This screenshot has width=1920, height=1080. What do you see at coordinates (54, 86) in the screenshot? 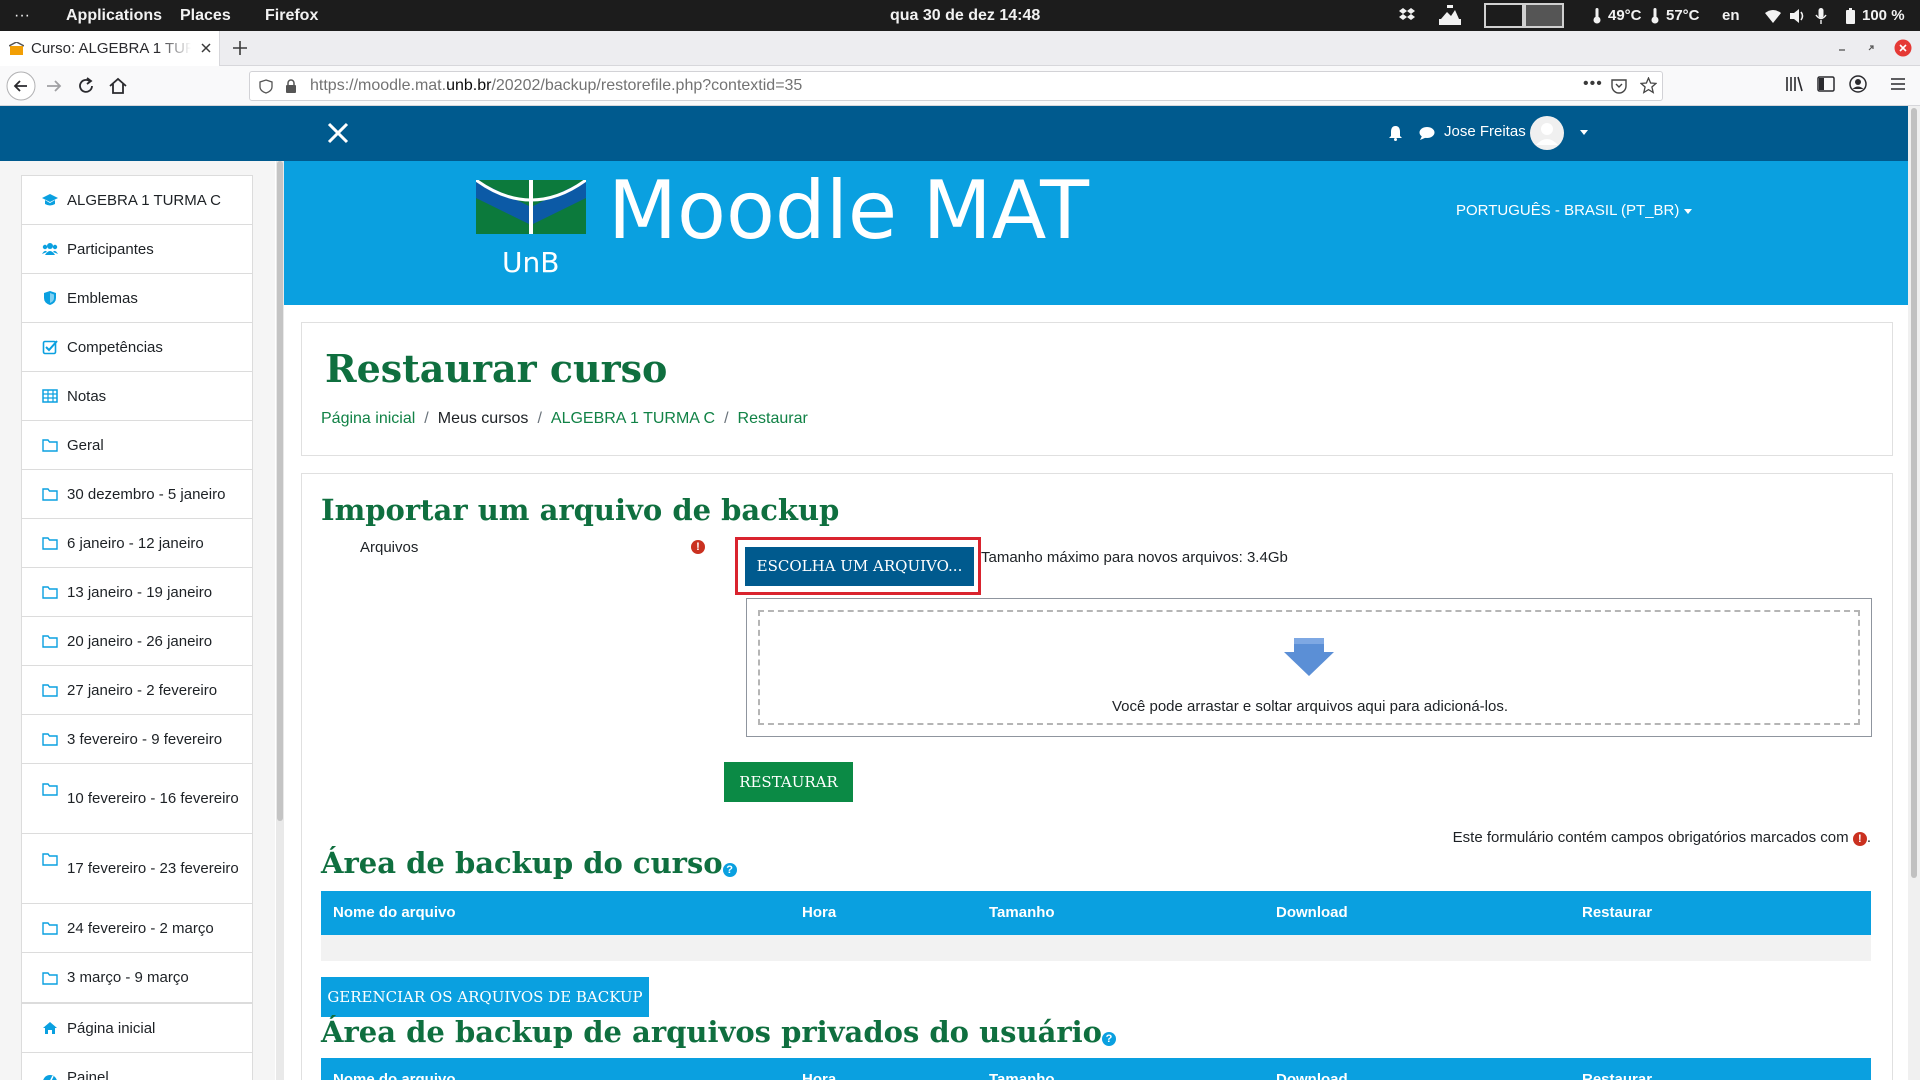
I see `forward-button` at bounding box center [54, 86].